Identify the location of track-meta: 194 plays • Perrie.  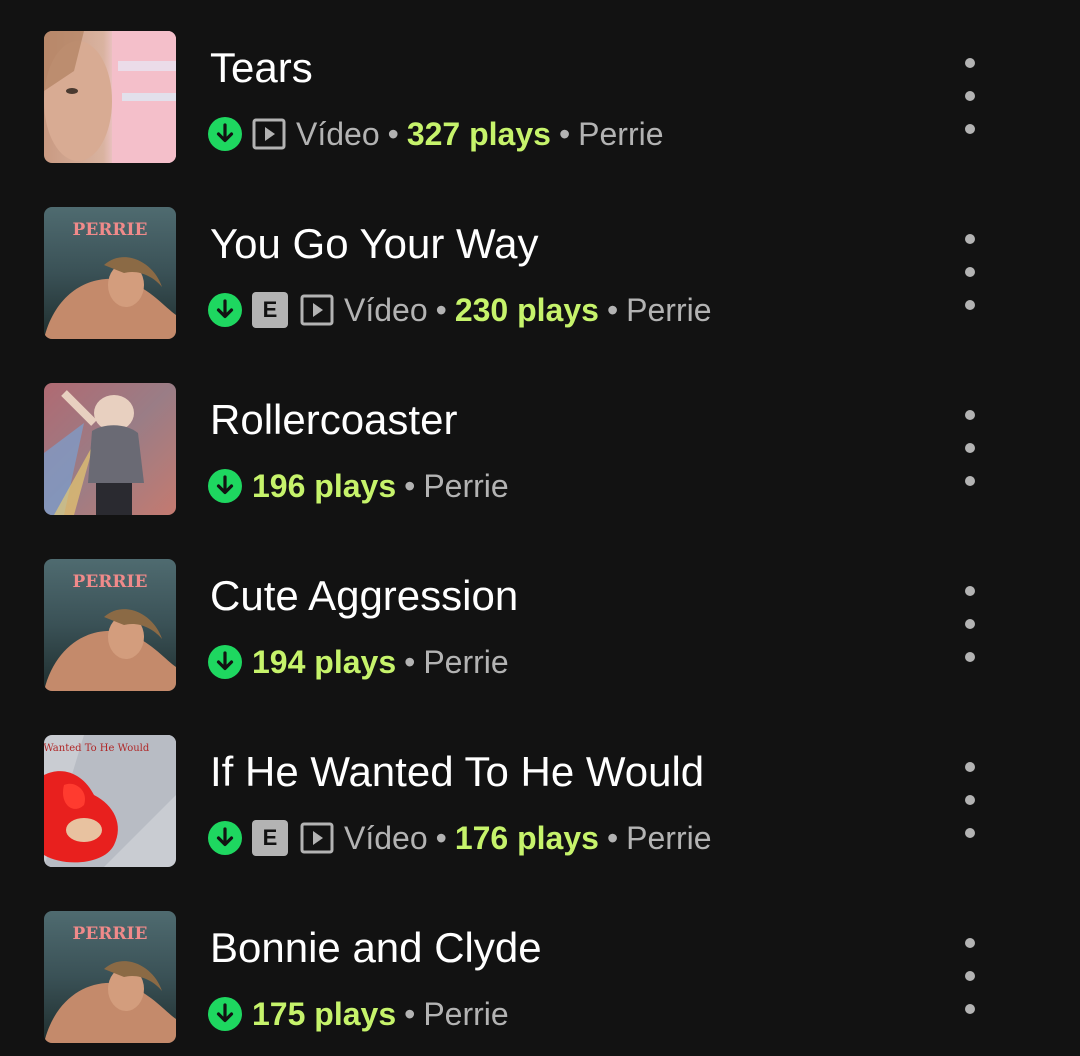
(358, 662).